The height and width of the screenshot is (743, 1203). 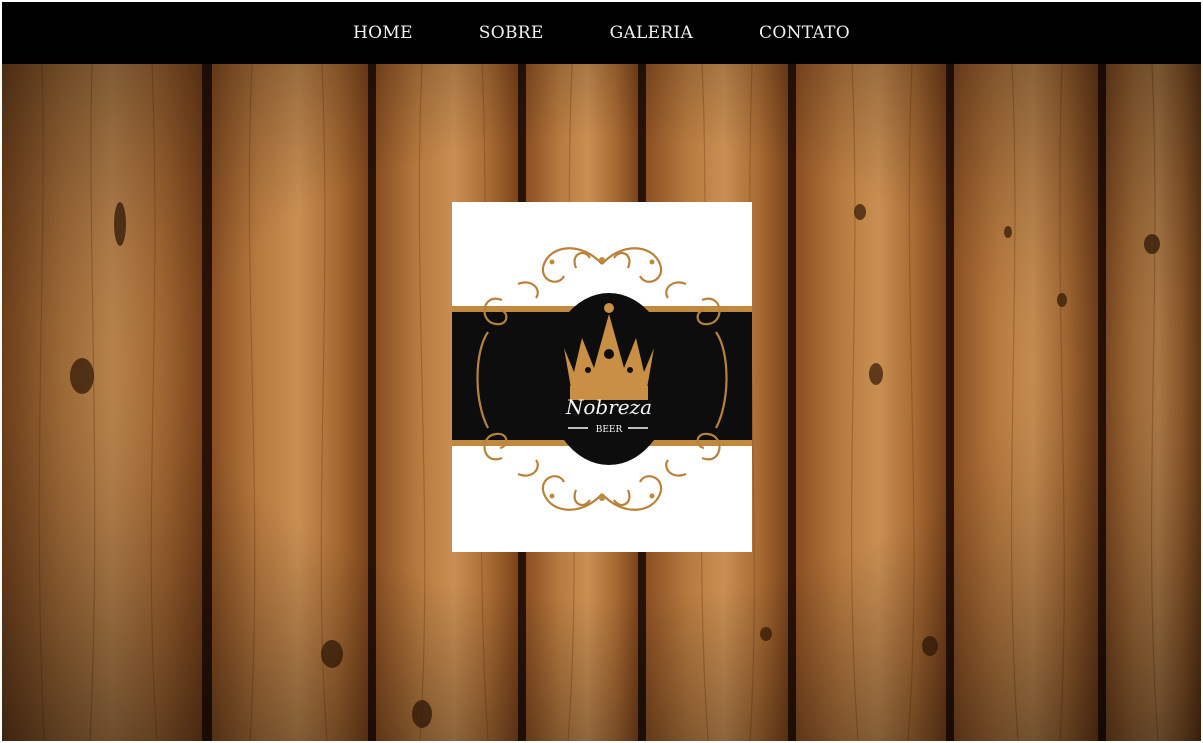 I want to click on nav-galeria-link: GALERIA, so click(x=651, y=33).